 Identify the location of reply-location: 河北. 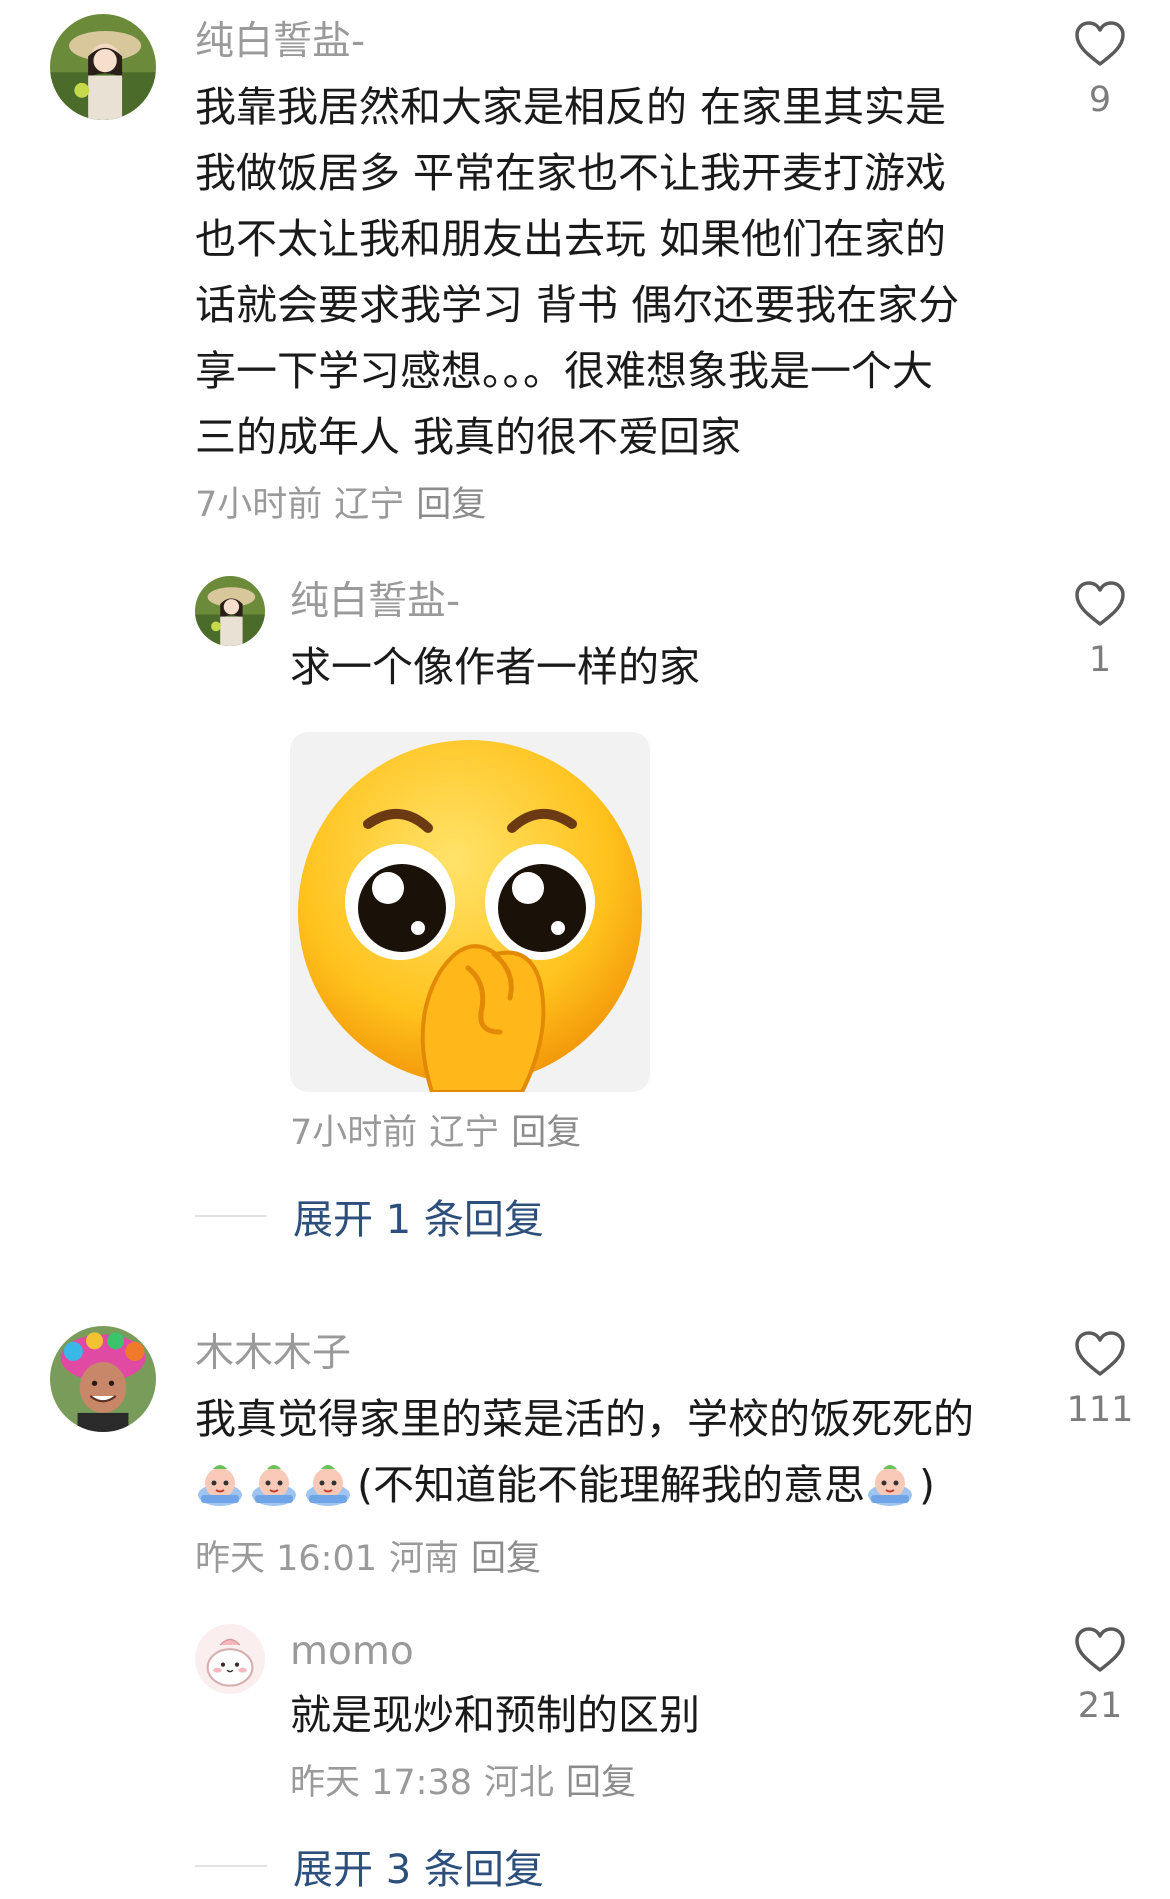
(519, 1783).